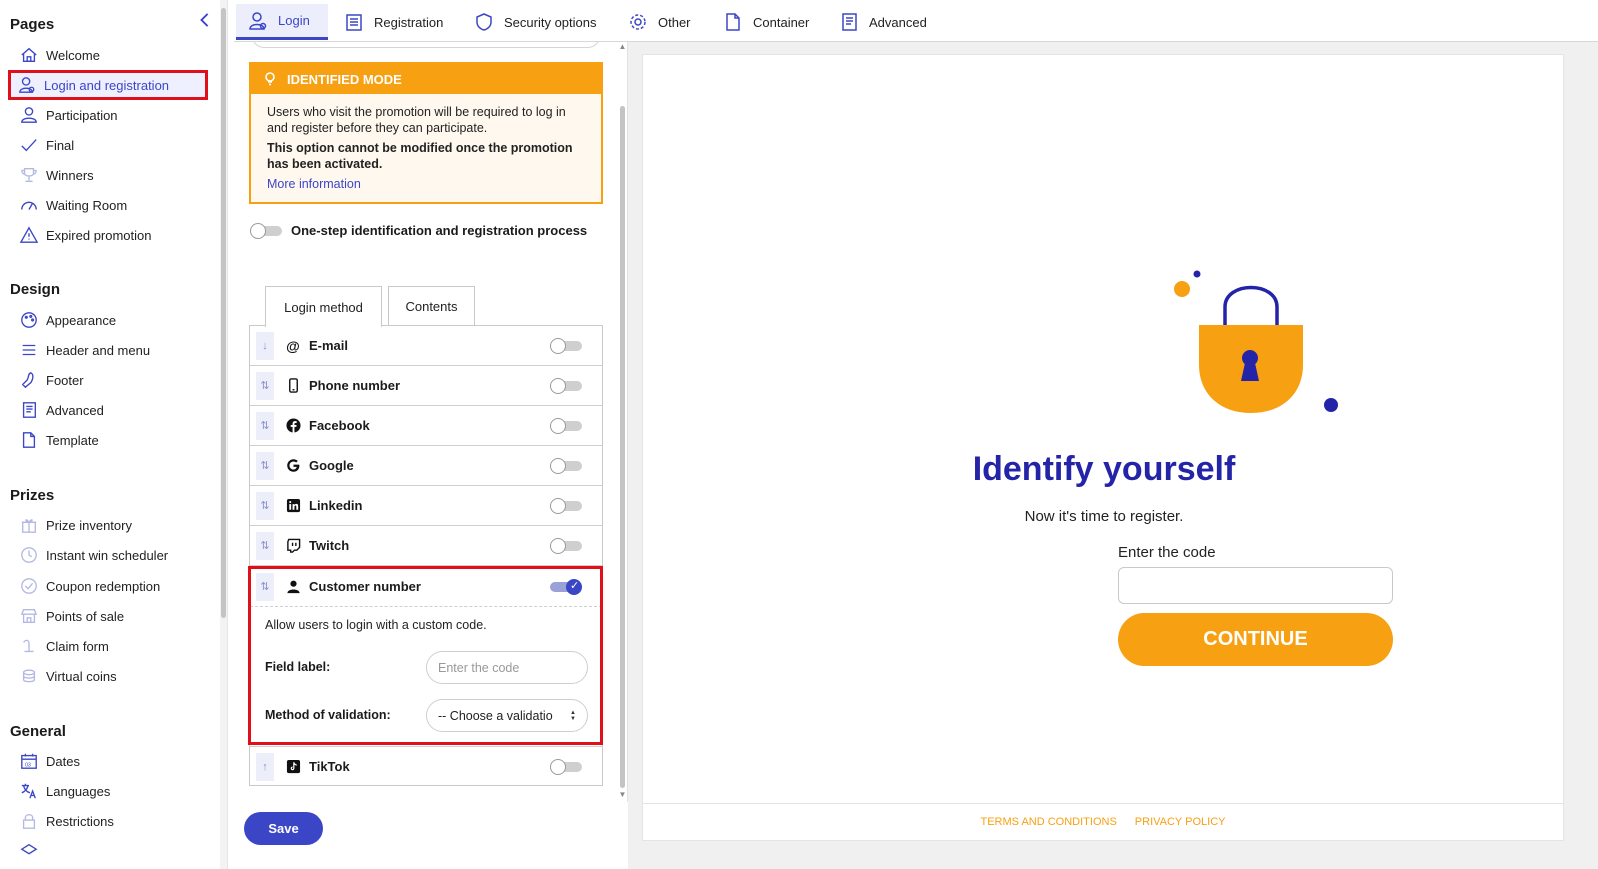 The width and height of the screenshot is (1598, 869). I want to click on onestep-toggle, so click(266, 231).